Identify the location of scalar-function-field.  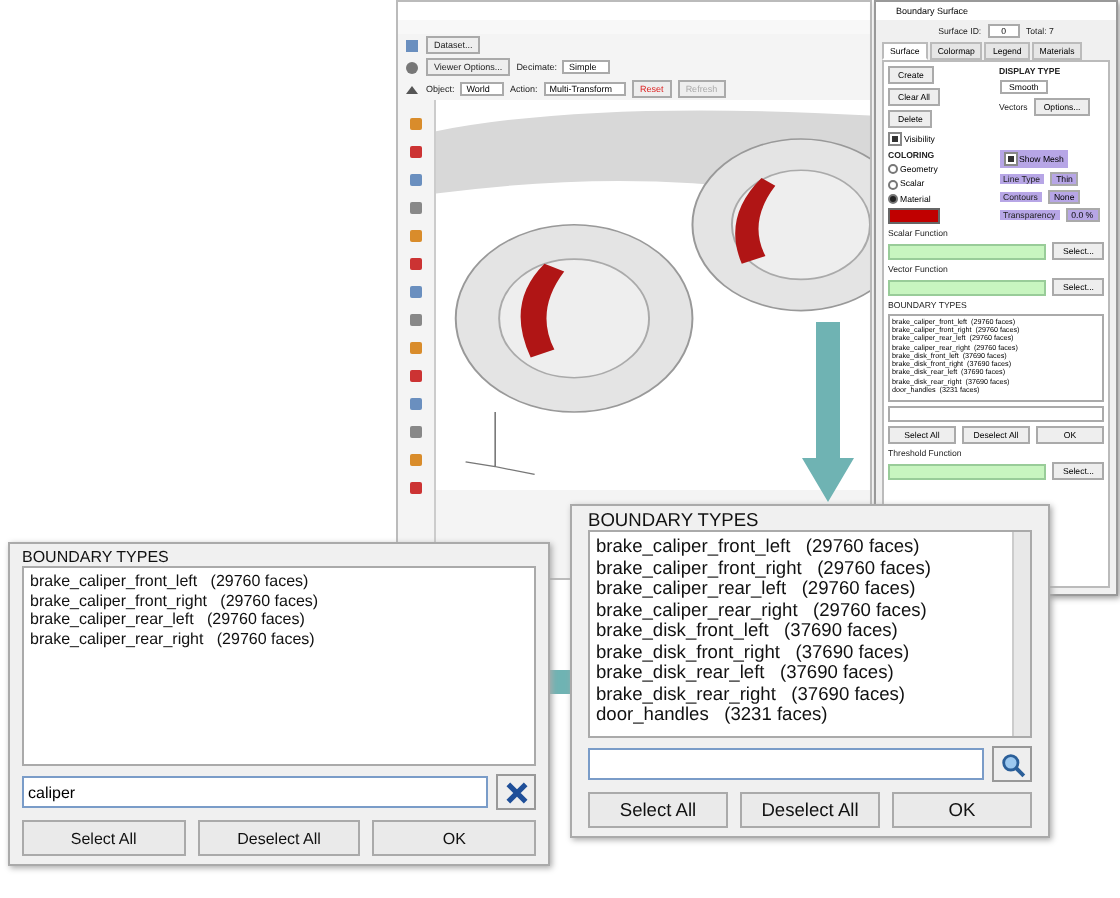
(967, 251).